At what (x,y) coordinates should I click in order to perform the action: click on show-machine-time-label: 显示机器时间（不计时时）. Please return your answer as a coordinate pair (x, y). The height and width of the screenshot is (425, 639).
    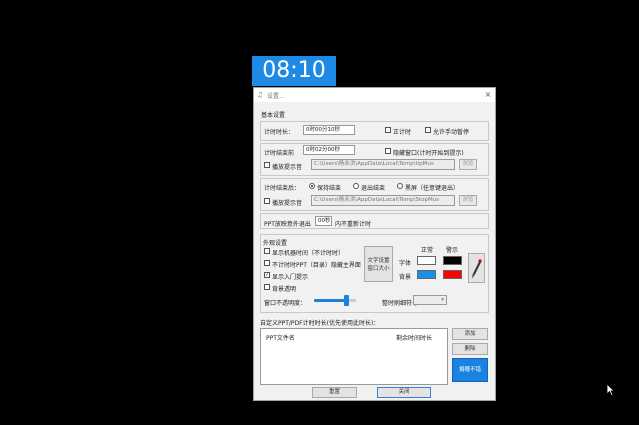
    Looking at the image, I should click on (308, 253).